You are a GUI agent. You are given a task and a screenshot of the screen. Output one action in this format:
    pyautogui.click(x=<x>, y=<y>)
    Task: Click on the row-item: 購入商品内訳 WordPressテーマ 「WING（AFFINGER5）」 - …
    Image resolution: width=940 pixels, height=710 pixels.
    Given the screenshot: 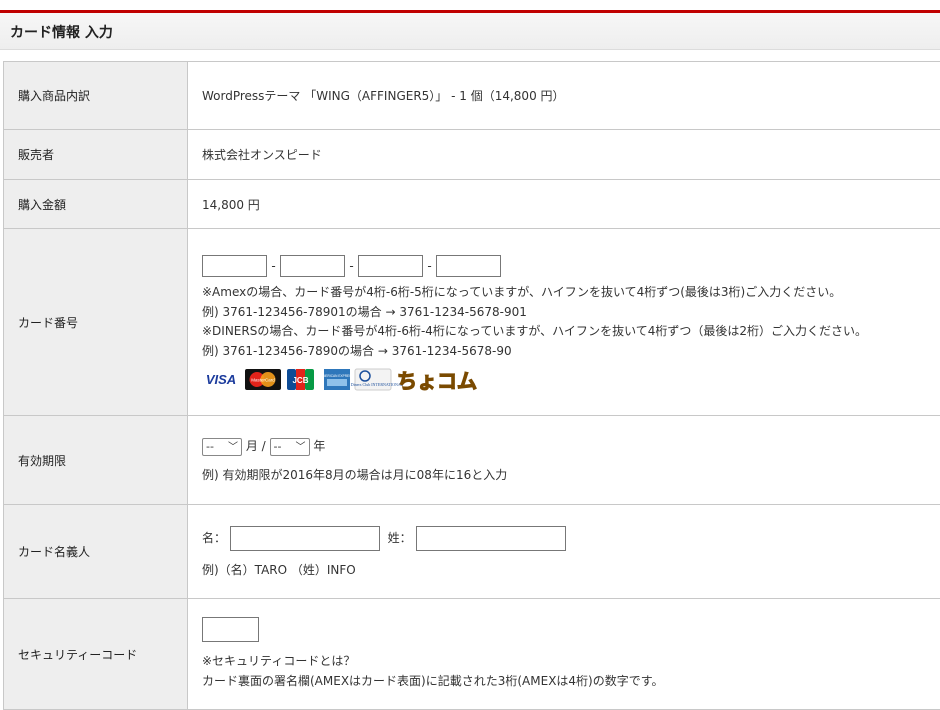 What is the action you would take?
    pyautogui.click(x=472, y=96)
    